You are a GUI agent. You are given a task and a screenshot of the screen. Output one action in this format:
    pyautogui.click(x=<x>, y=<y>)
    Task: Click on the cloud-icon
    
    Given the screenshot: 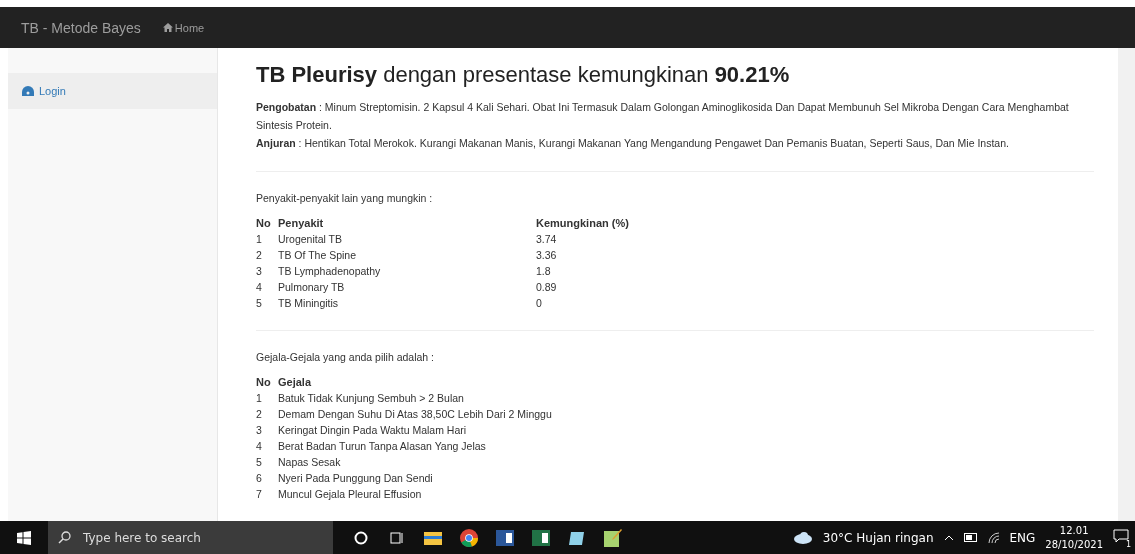 What is the action you would take?
    pyautogui.click(x=802, y=537)
    